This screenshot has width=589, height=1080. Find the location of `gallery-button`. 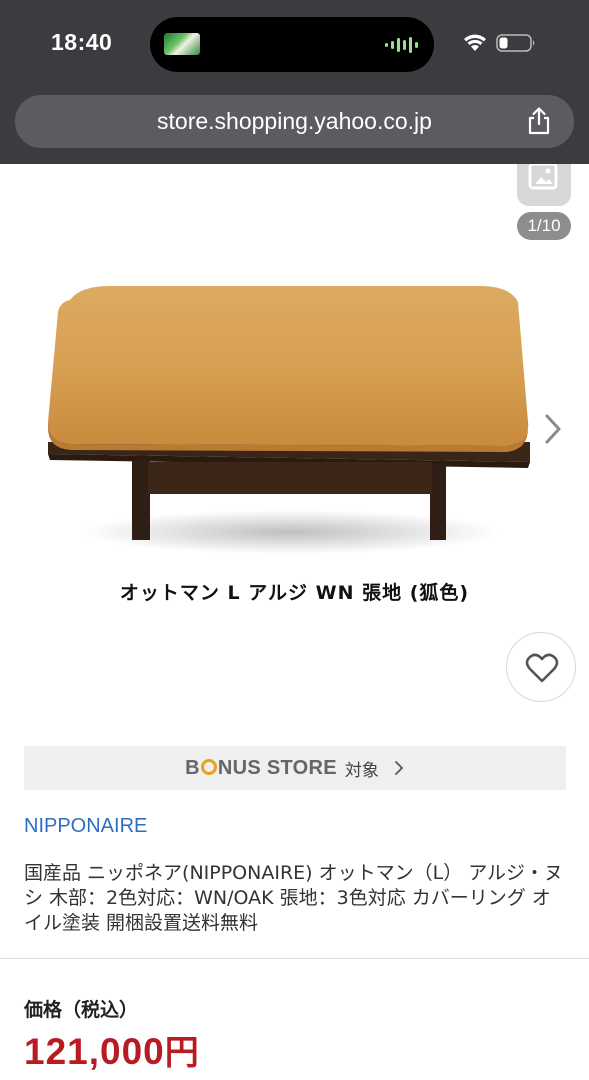

gallery-button is located at coordinates (544, 185).